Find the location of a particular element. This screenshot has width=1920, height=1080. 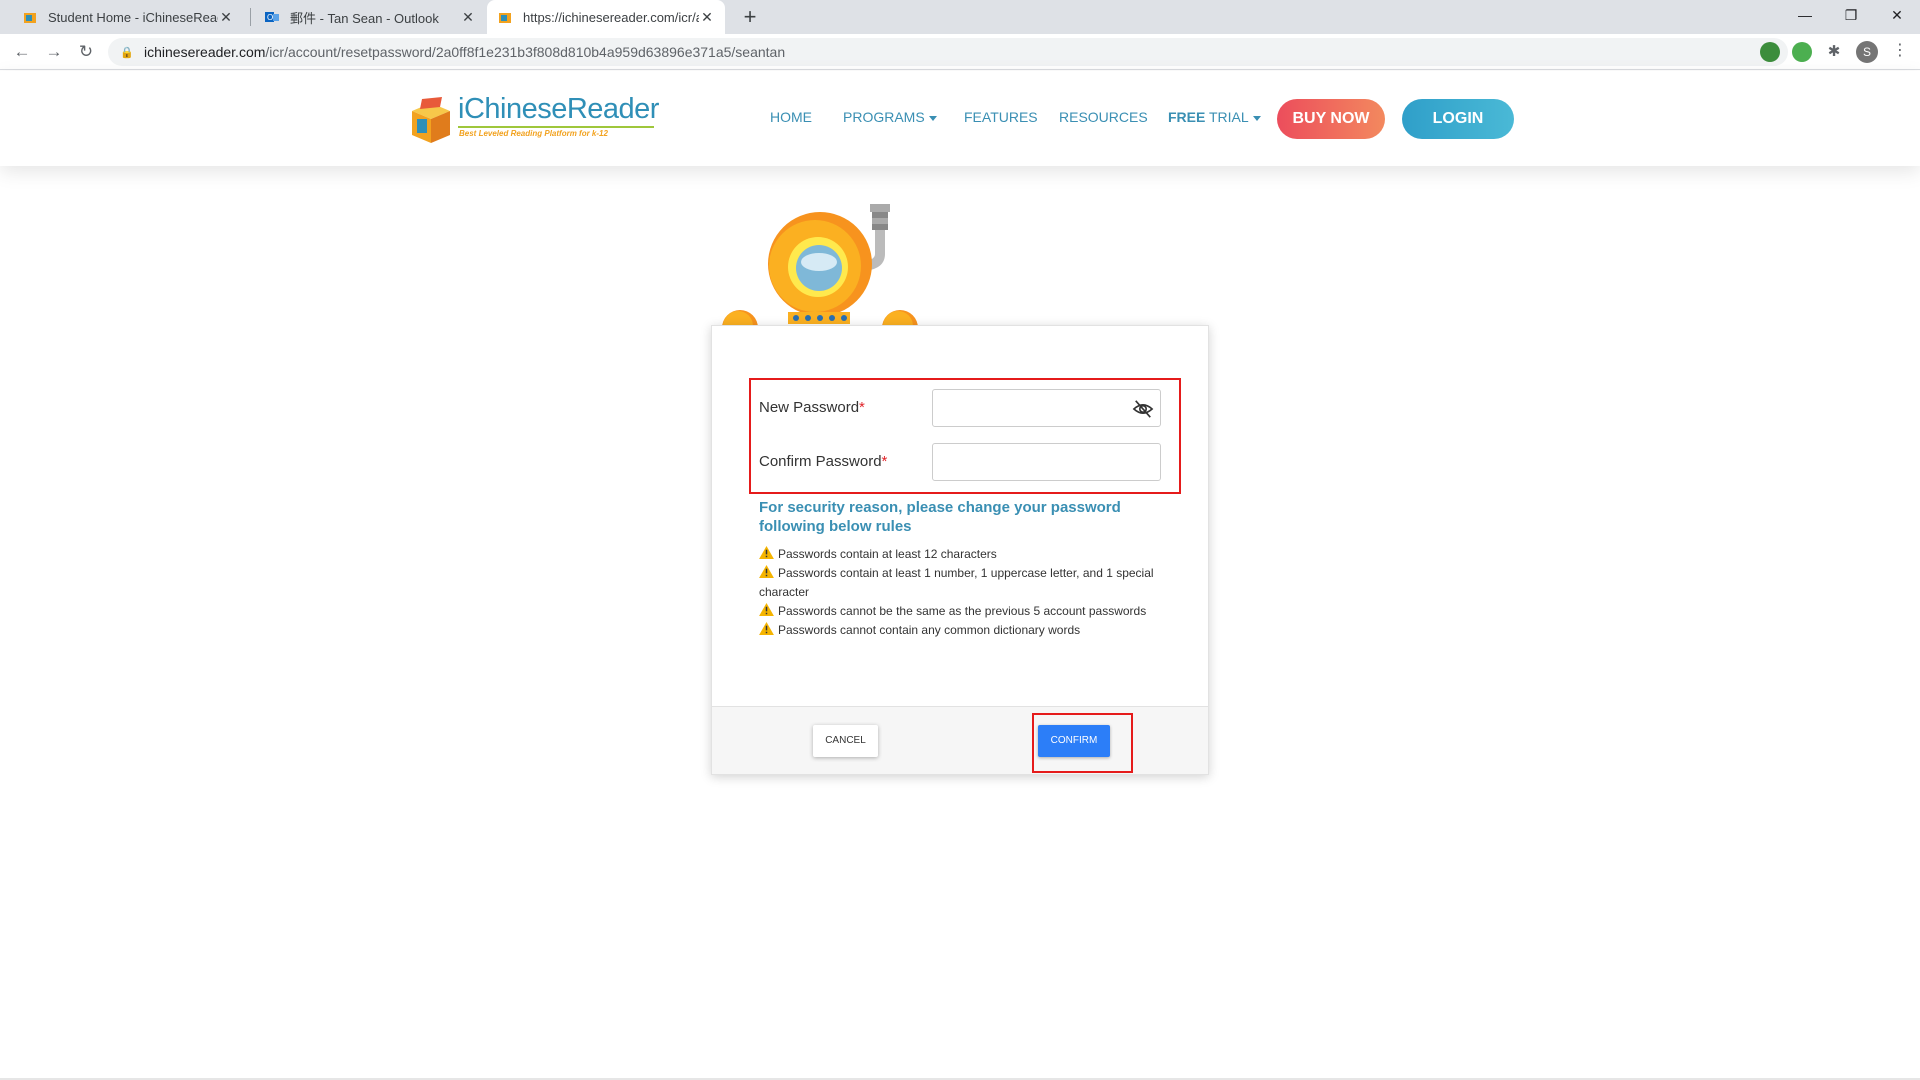

confirm-button: CONFIRM is located at coordinates (1074, 741).